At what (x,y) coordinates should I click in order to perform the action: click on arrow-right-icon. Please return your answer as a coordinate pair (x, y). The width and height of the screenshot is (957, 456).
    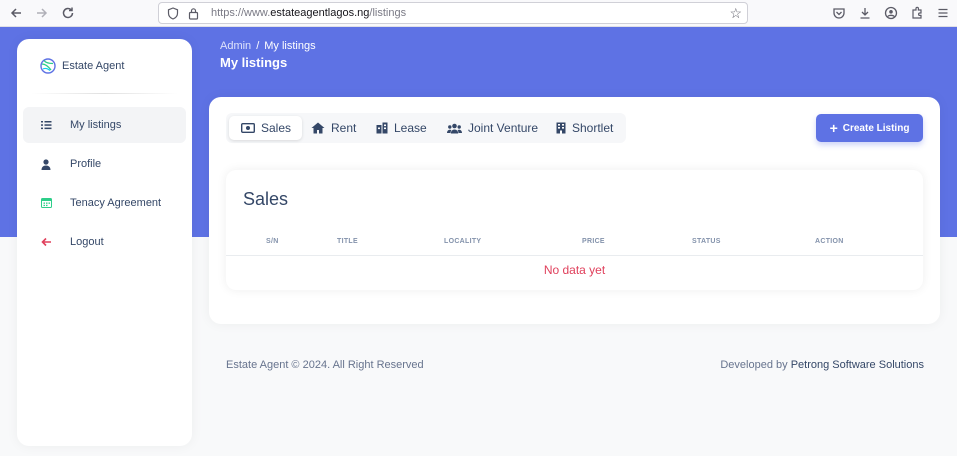
    Looking at the image, I should click on (42, 13).